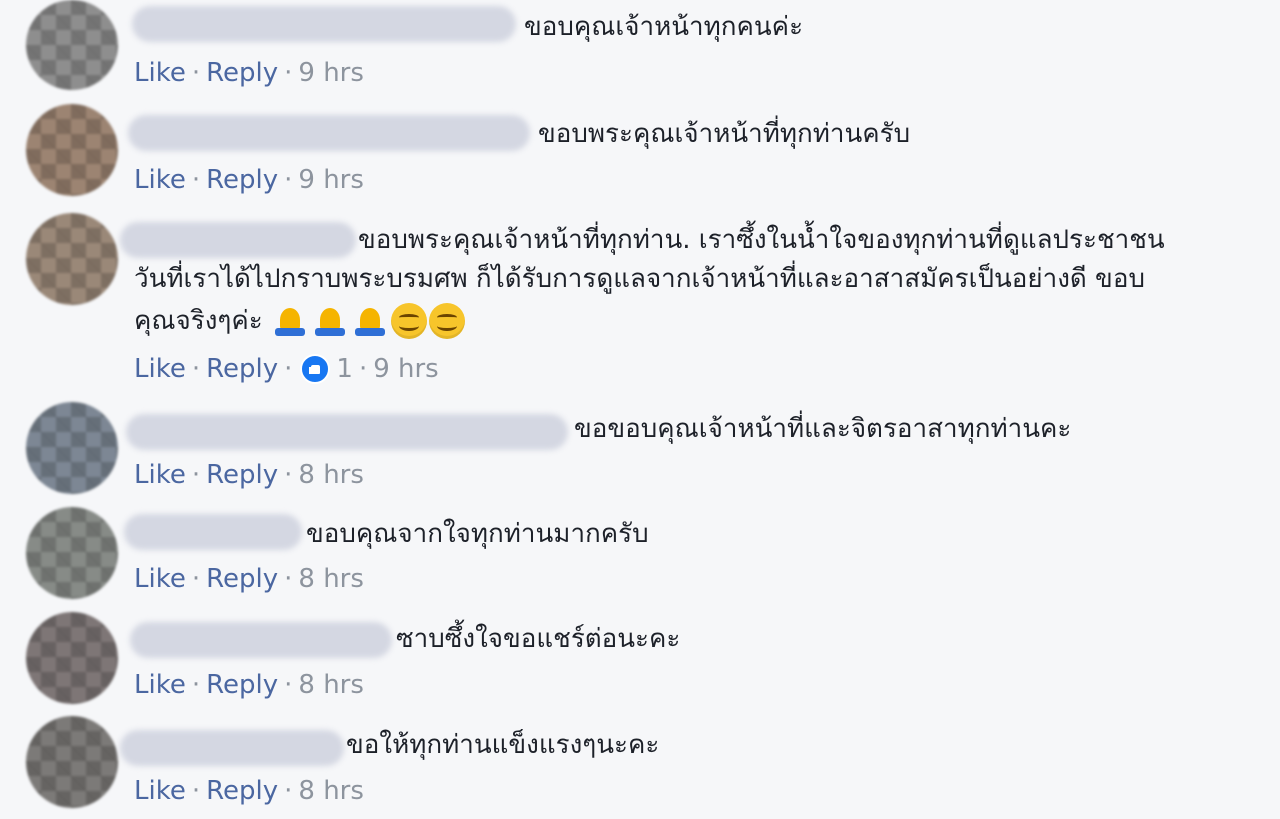  What do you see at coordinates (198, 321) in the screenshot?
I see `comment-text-line-3: คุณจริงๆค่ะ` at bounding box center [198, 321].